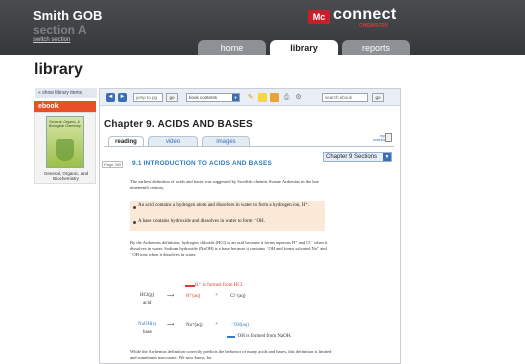  What do you see at coordinates (376, 47) in the screenshot?
I see `tab-reports: reports` at bounding box center [376, 47].